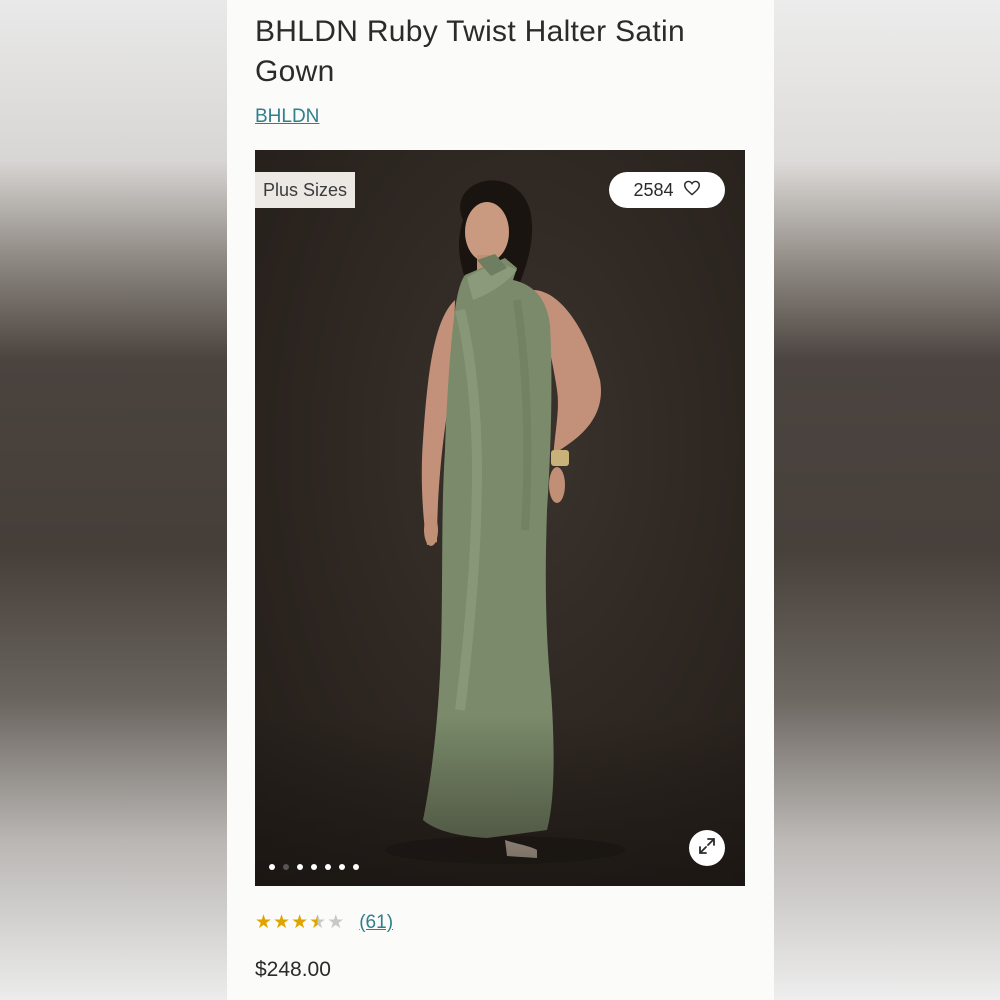 The image size is (1000, 1000). Describe the element at coordinates (318, 922) in the screenshot. I see `star-half-icon: ★` at that location.